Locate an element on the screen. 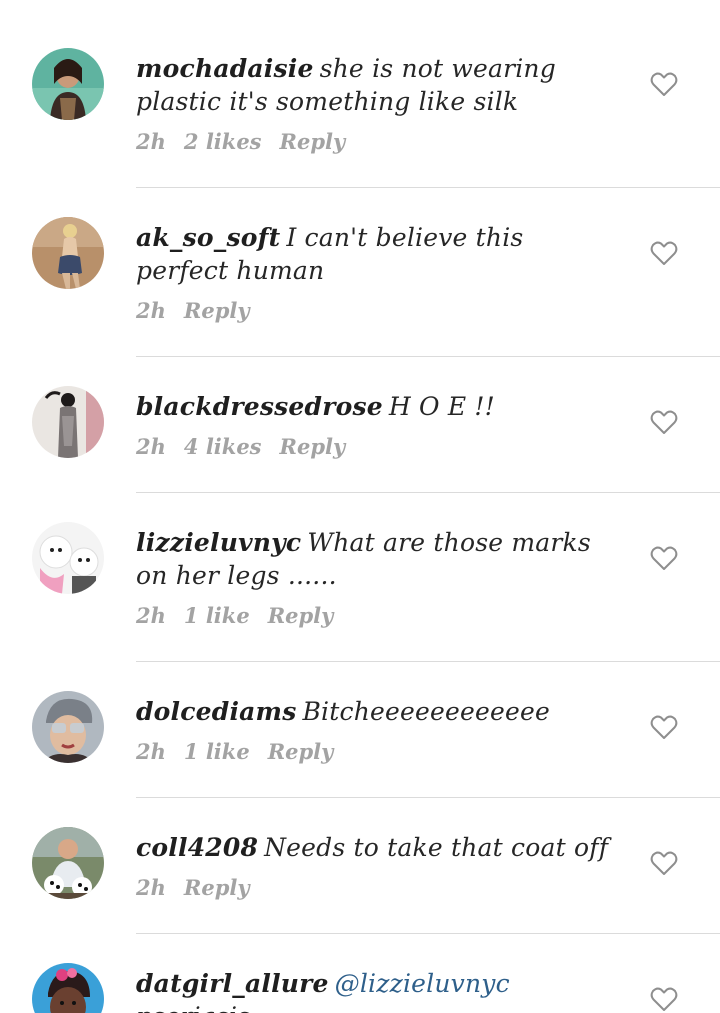  comment-likes: 4 likes is located at coordinates (223, 446).